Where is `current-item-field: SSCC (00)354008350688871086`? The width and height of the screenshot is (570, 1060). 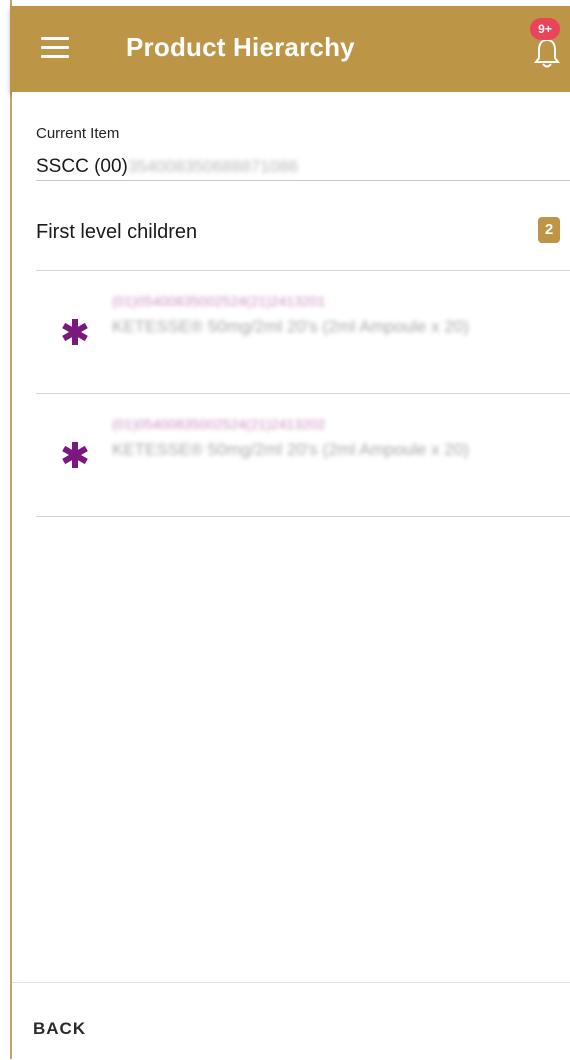
current-item-field: SSCC (00)354008350688871086 is located at coordinates (167, 167).